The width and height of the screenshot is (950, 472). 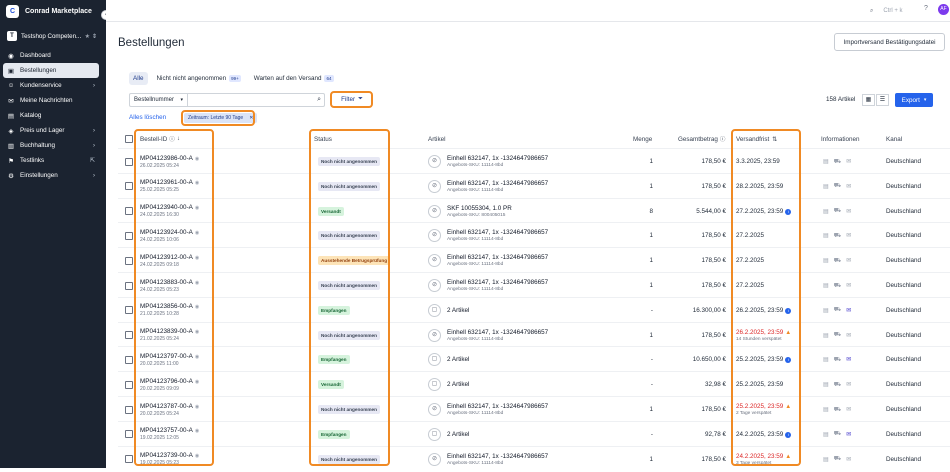 I want to click on tab-1: Nicht nicht angenommen 99+, so click(x=199, y=78).